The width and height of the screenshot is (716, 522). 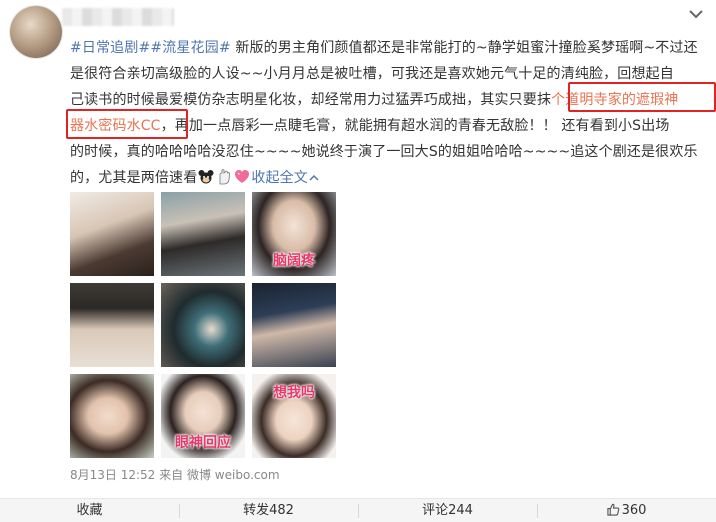 I want to click on topic-link-meteor-garden: #流星花园#, so click(x=190, y=48).